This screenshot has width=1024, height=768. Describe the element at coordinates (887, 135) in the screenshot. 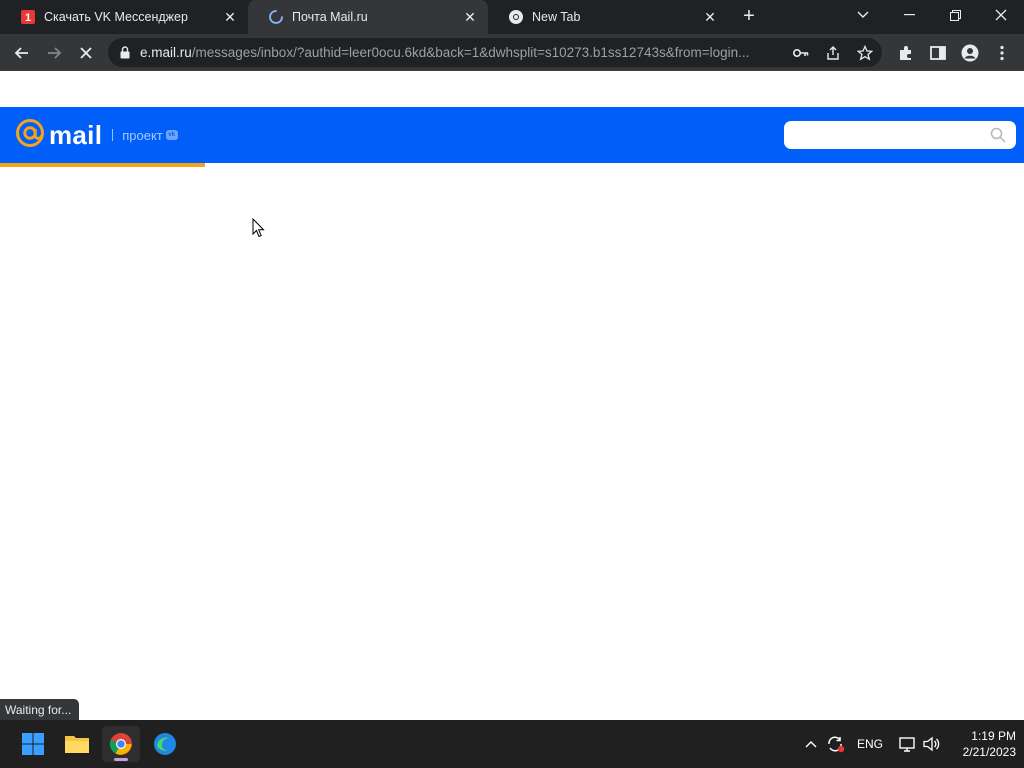

I see `search-input` at that location.